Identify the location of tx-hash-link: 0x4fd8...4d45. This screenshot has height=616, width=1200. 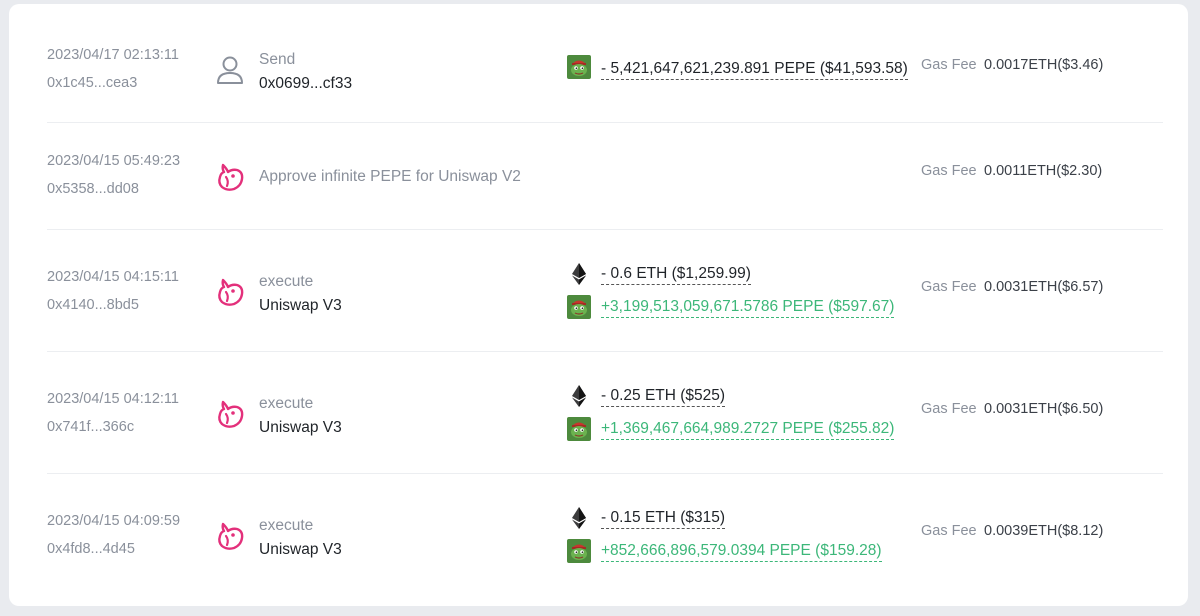
(91, 549).